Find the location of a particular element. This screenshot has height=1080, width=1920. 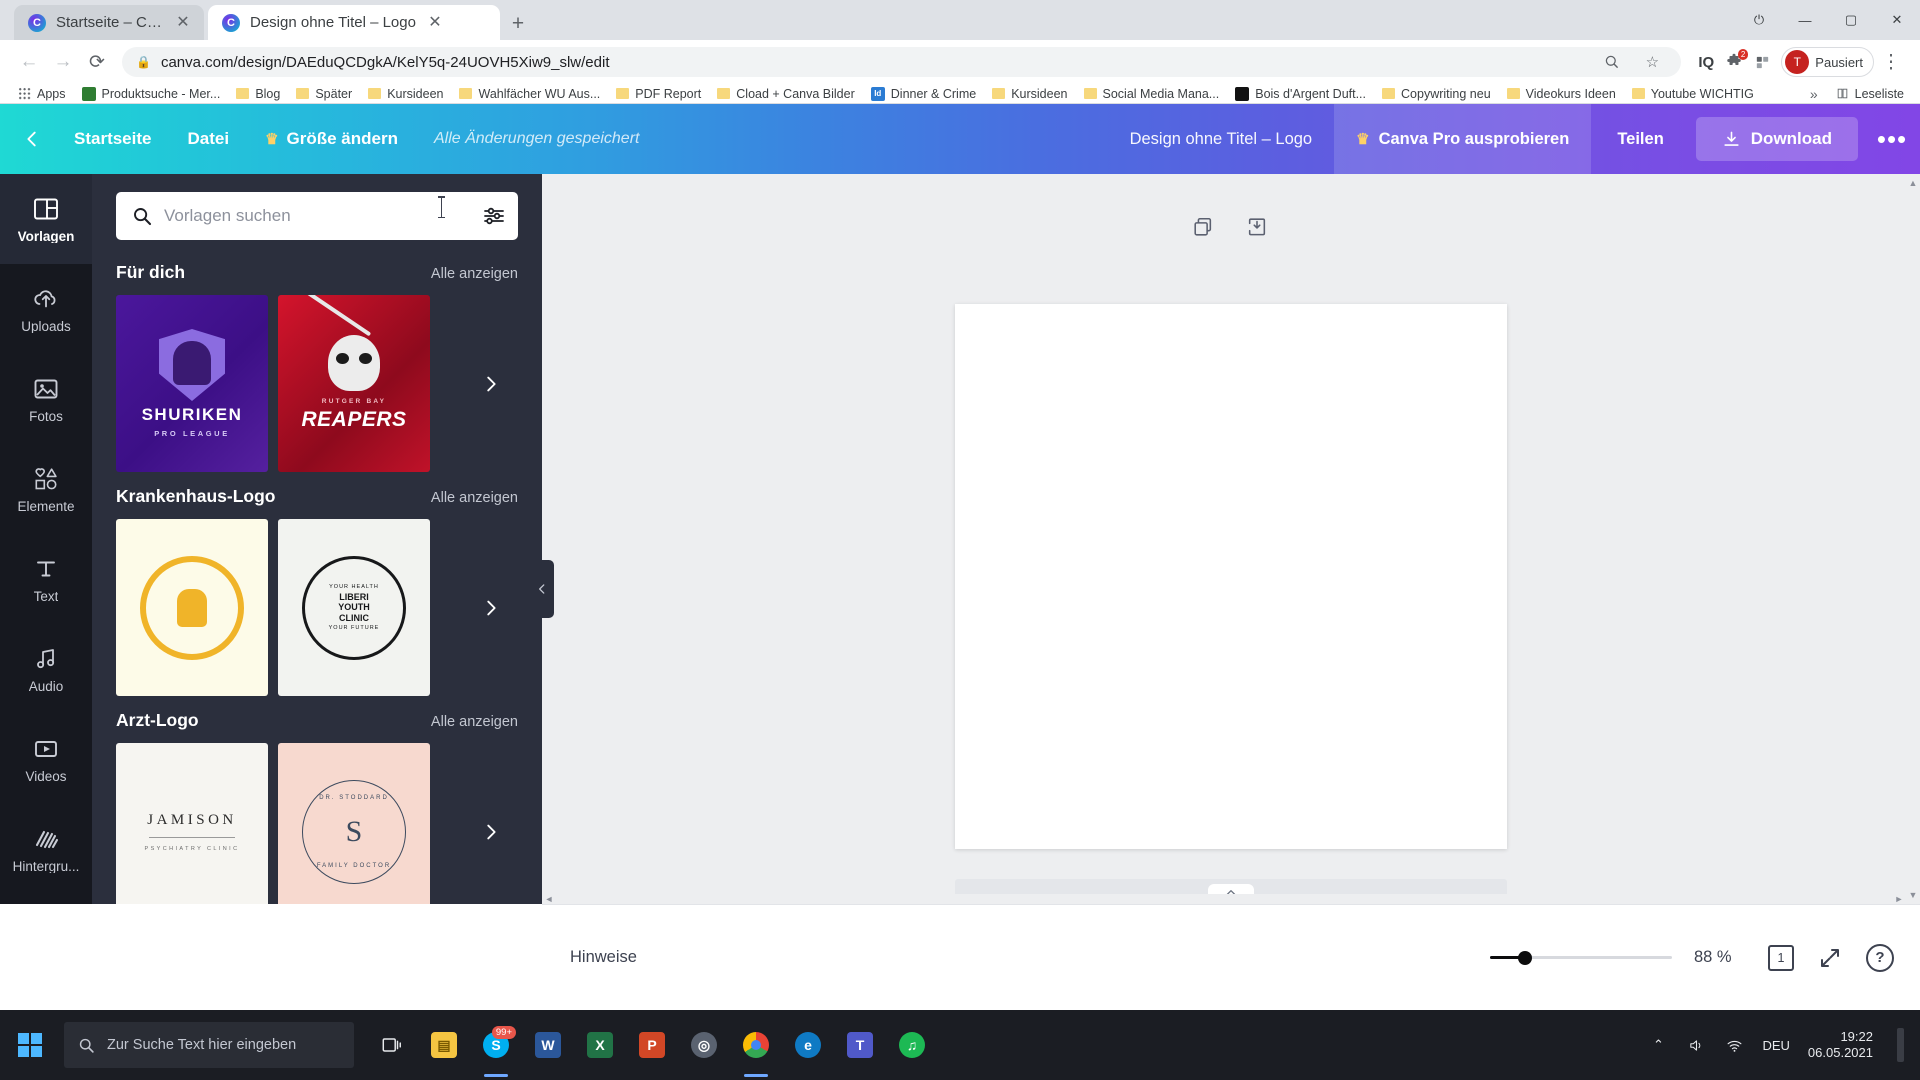

chrome-icon is located at coordinates (756, 1045).